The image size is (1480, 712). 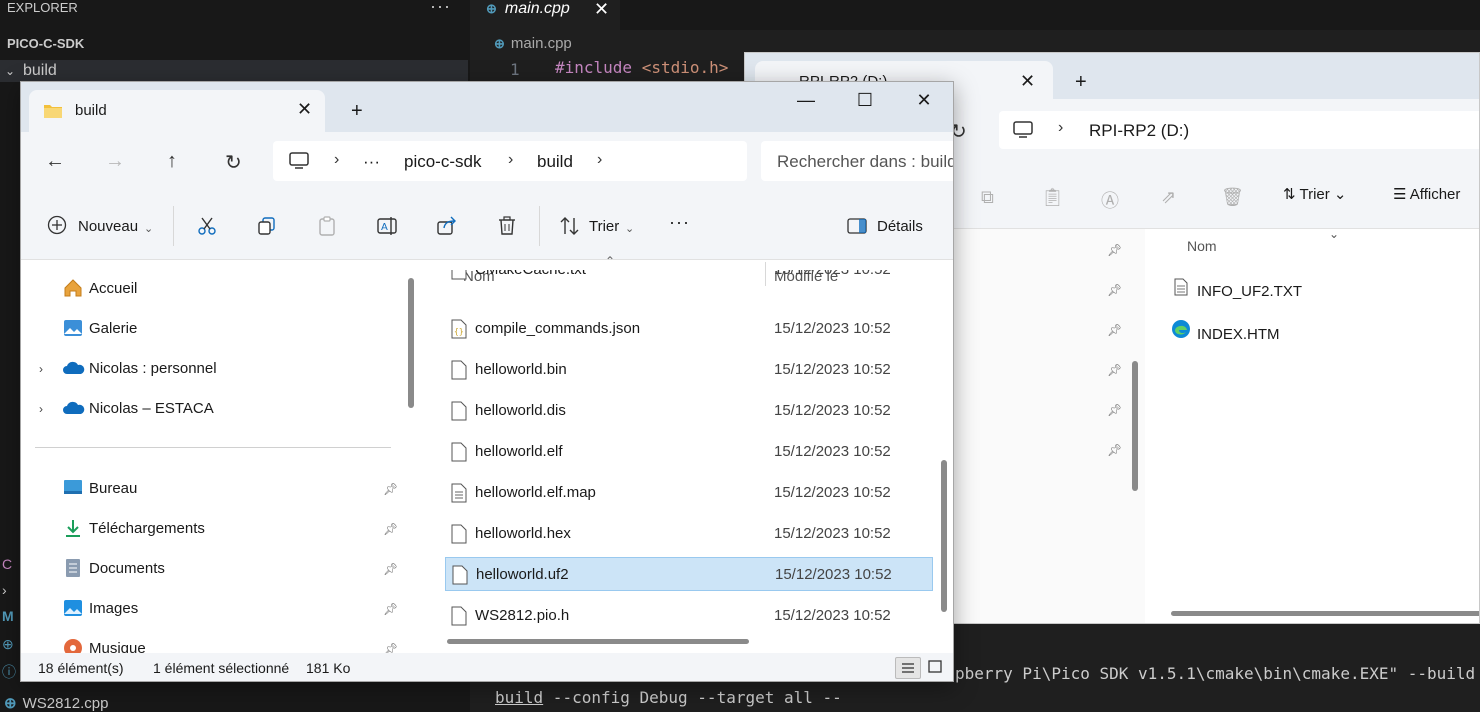 I want to click on share-icon: ⇗, so click(x=1168, y=197).